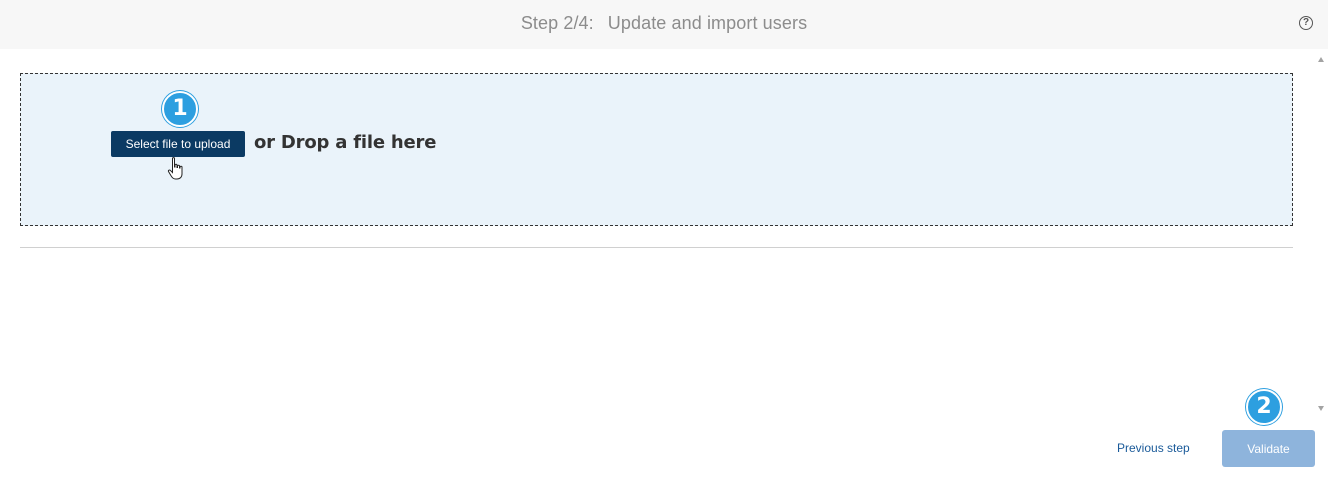  I want to click on step-badge-2: 2, so click(1264, 407).